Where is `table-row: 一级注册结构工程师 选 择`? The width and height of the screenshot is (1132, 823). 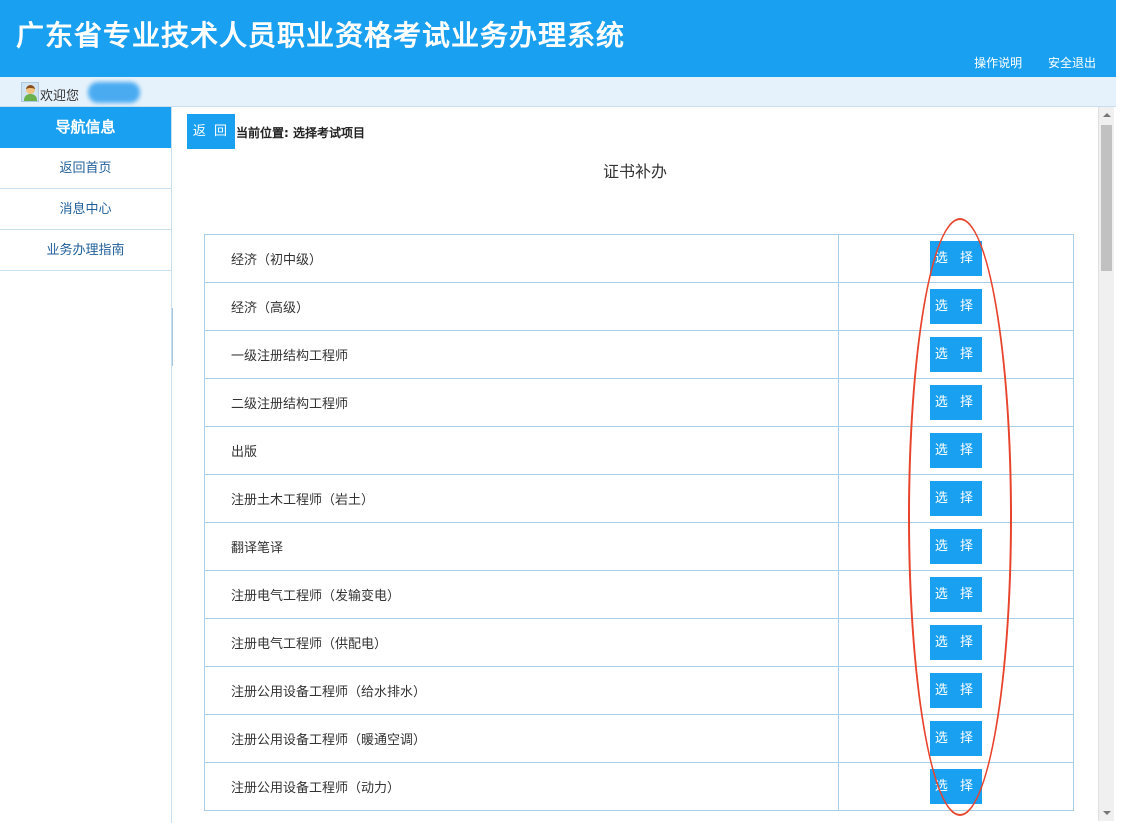 table-row: 一级注册结构工程师 选 择 is located at coordinates (639, 354).